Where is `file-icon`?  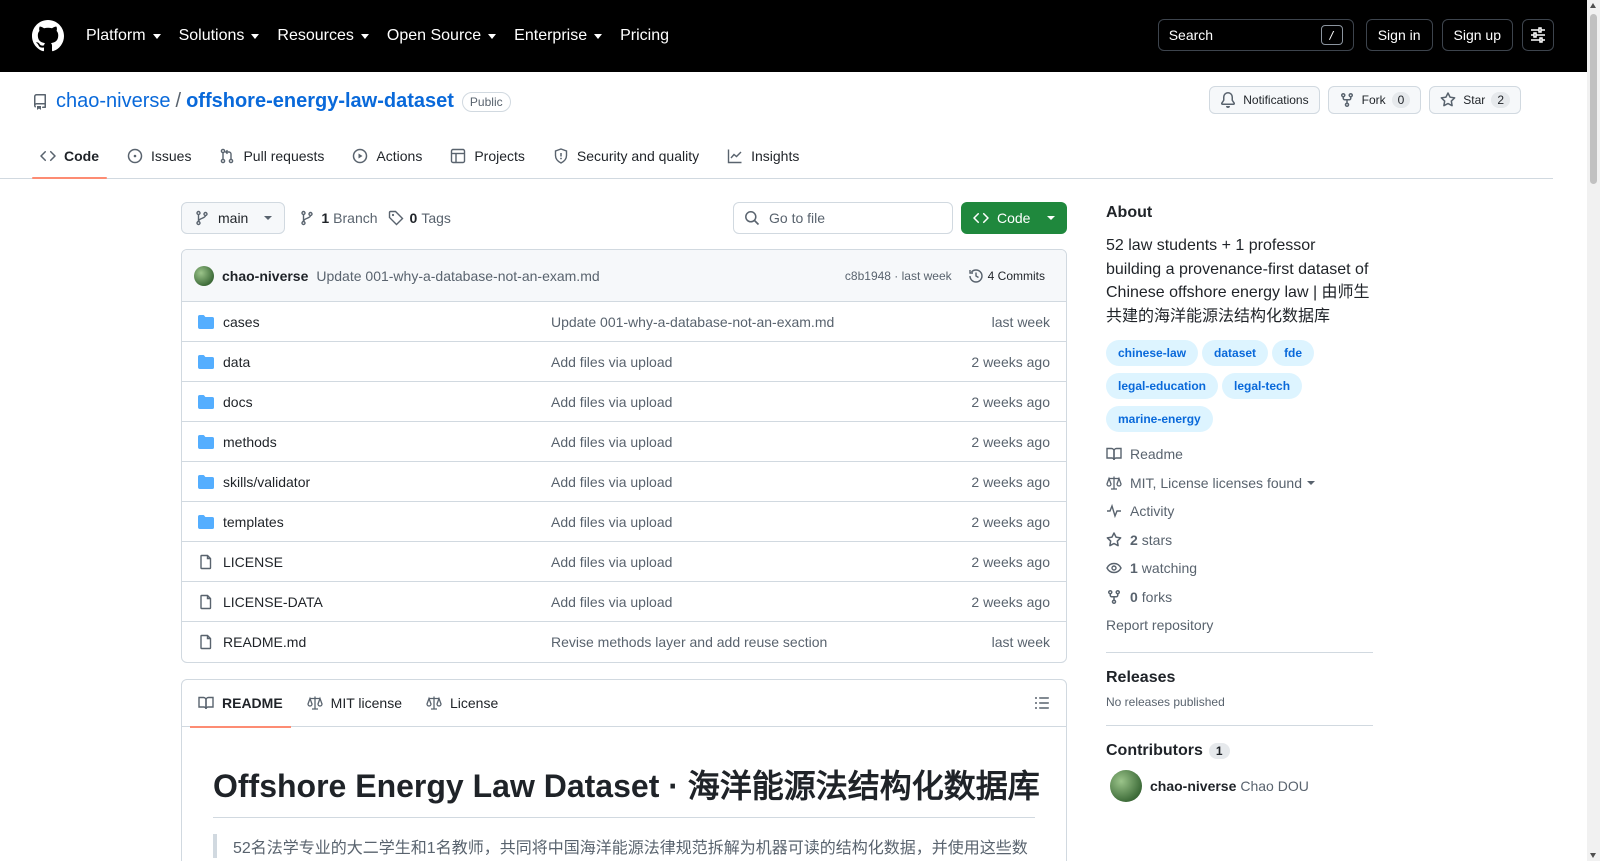
file-icon is located at coordinates (206, 601).